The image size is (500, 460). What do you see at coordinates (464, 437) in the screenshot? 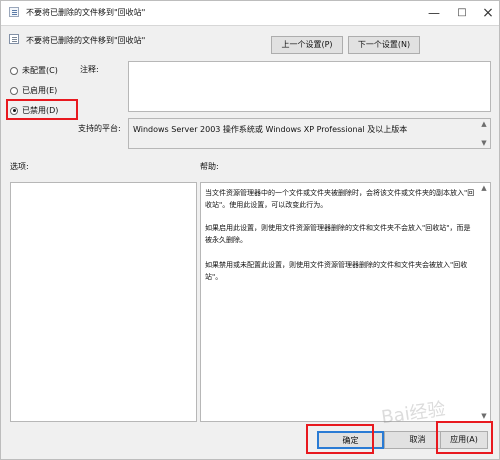
I see `apply-button-highlight` at bounding box center [464, 437].